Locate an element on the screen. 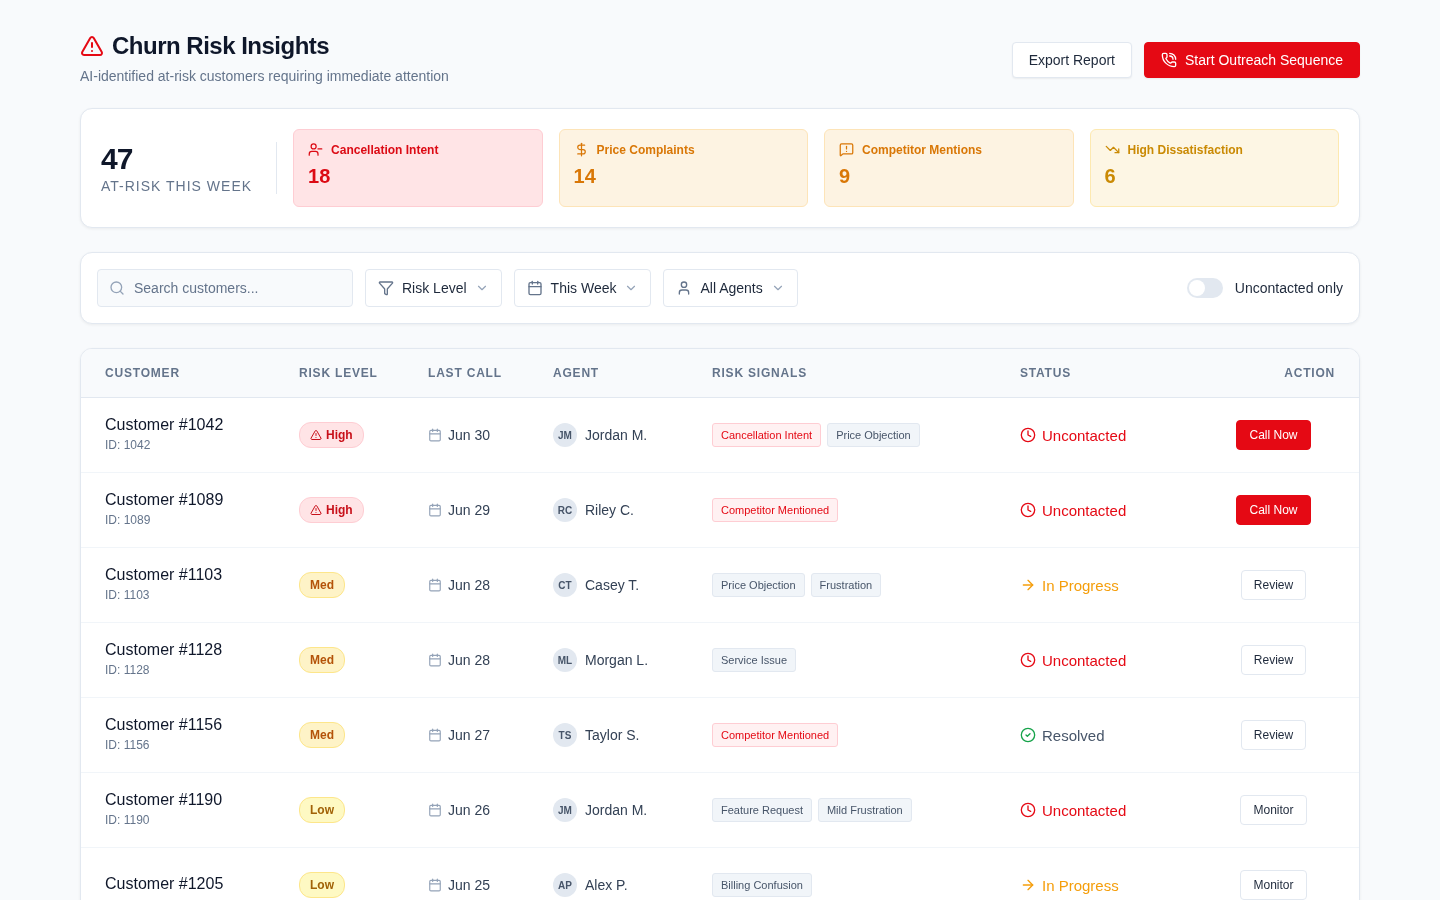  column-header: LAST CALL is located at coordinates (465, 373).